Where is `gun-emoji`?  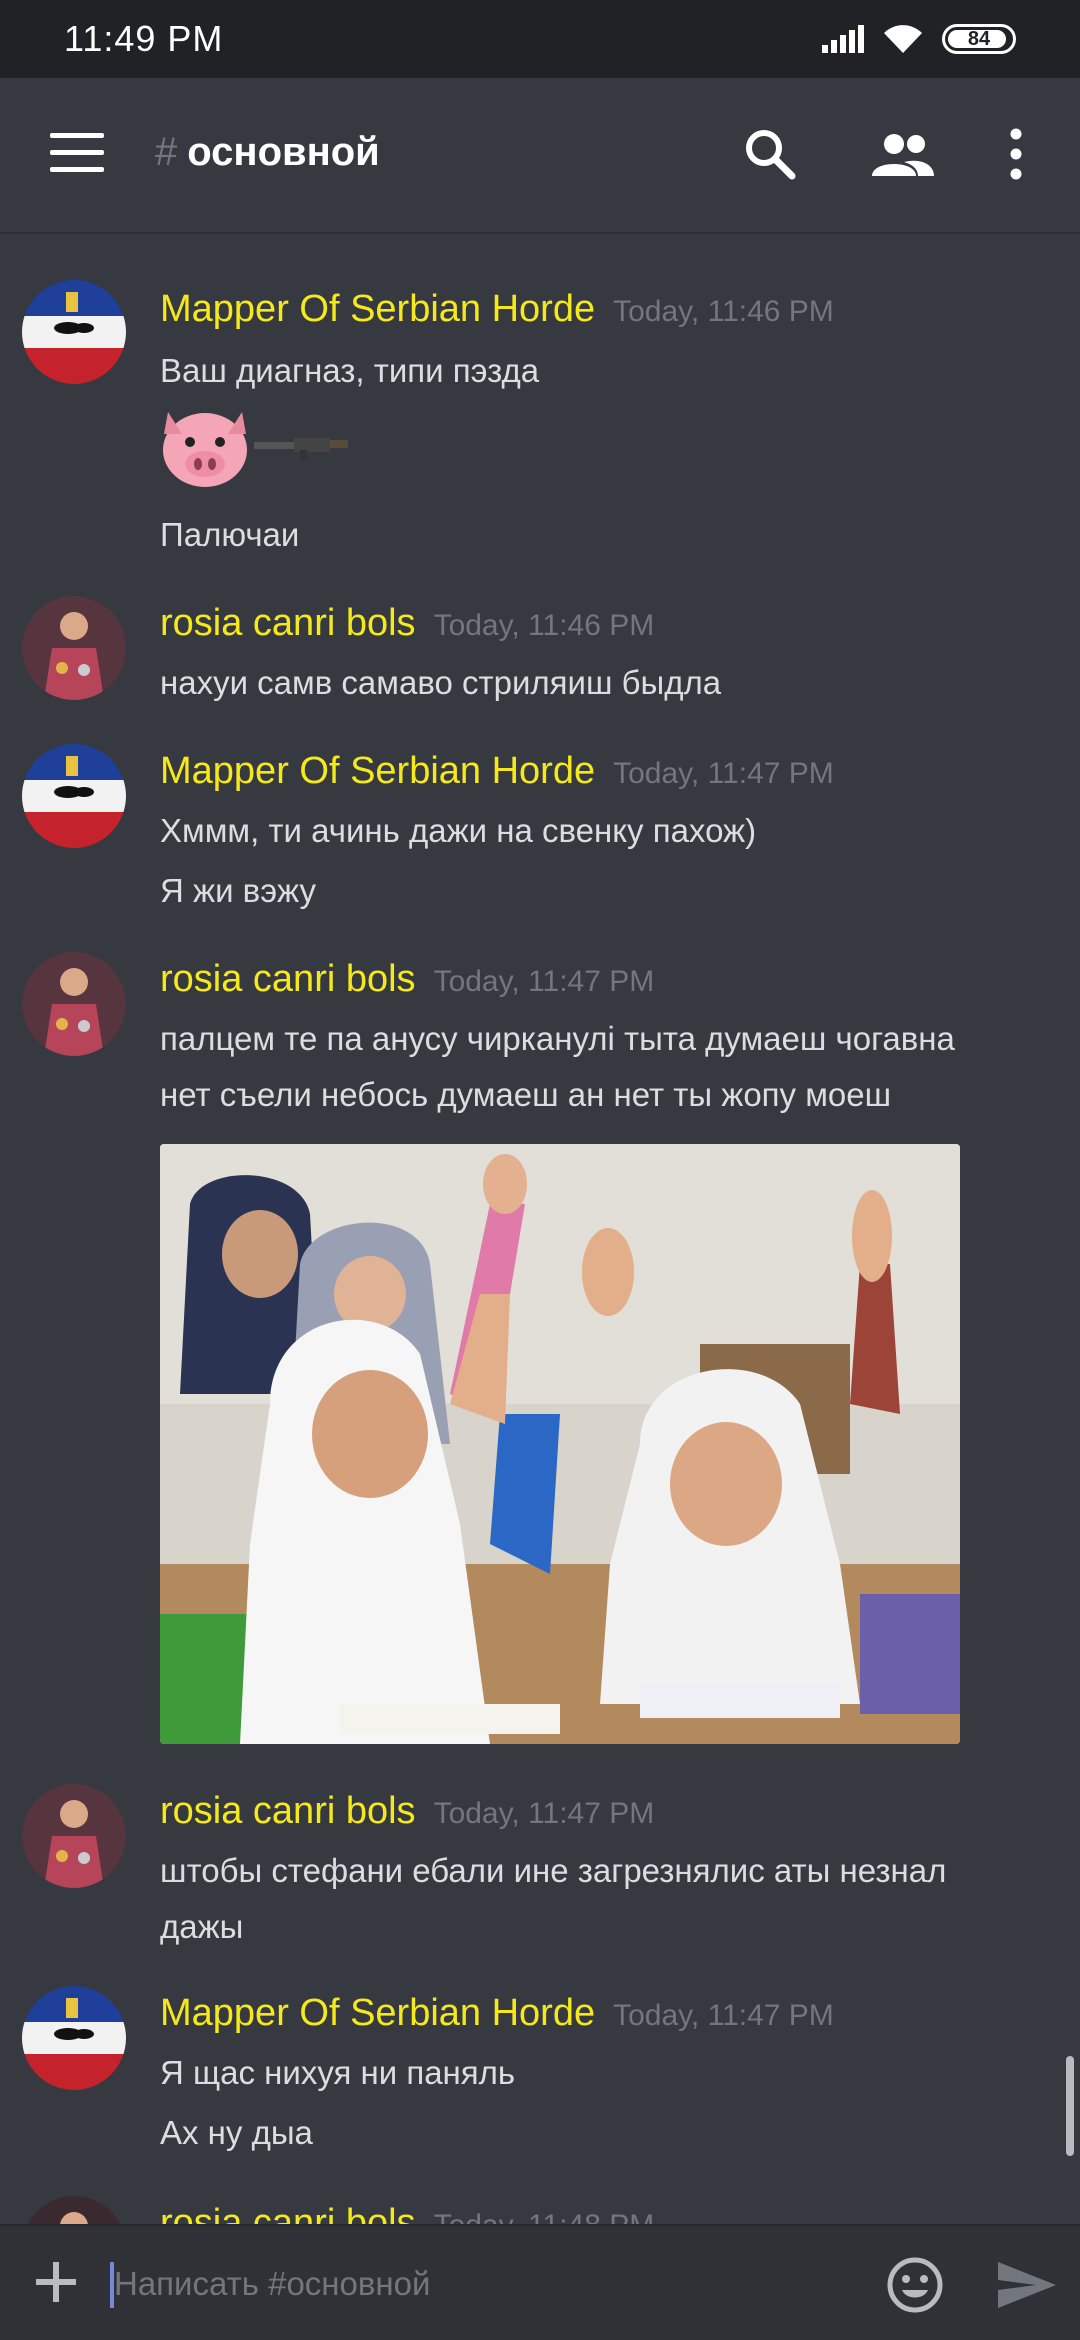
gun-emoji is located at coordinates (301, 449).